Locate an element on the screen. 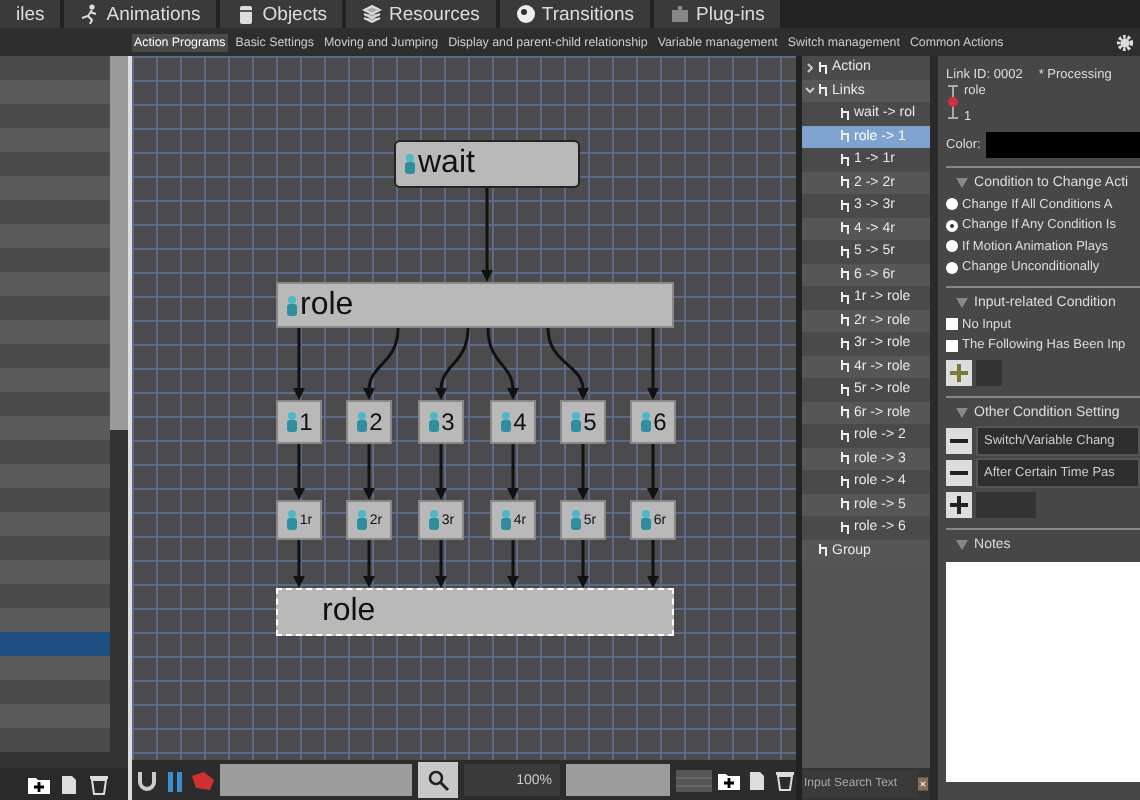  zoom-button is located at coordinates (438, 780).